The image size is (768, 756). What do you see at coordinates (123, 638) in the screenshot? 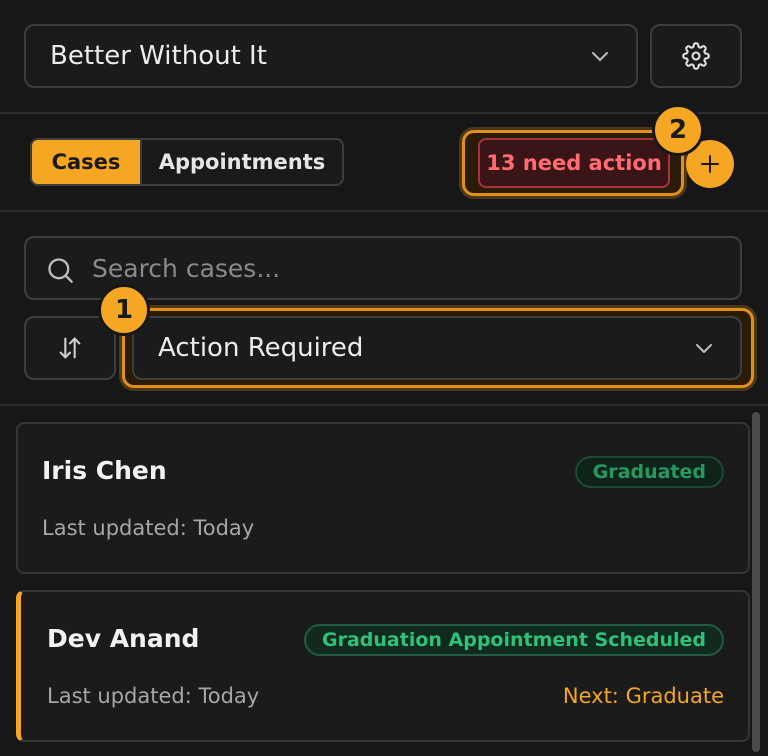
I see `case-name: Dev Anand` at bounding box center [123, 638].